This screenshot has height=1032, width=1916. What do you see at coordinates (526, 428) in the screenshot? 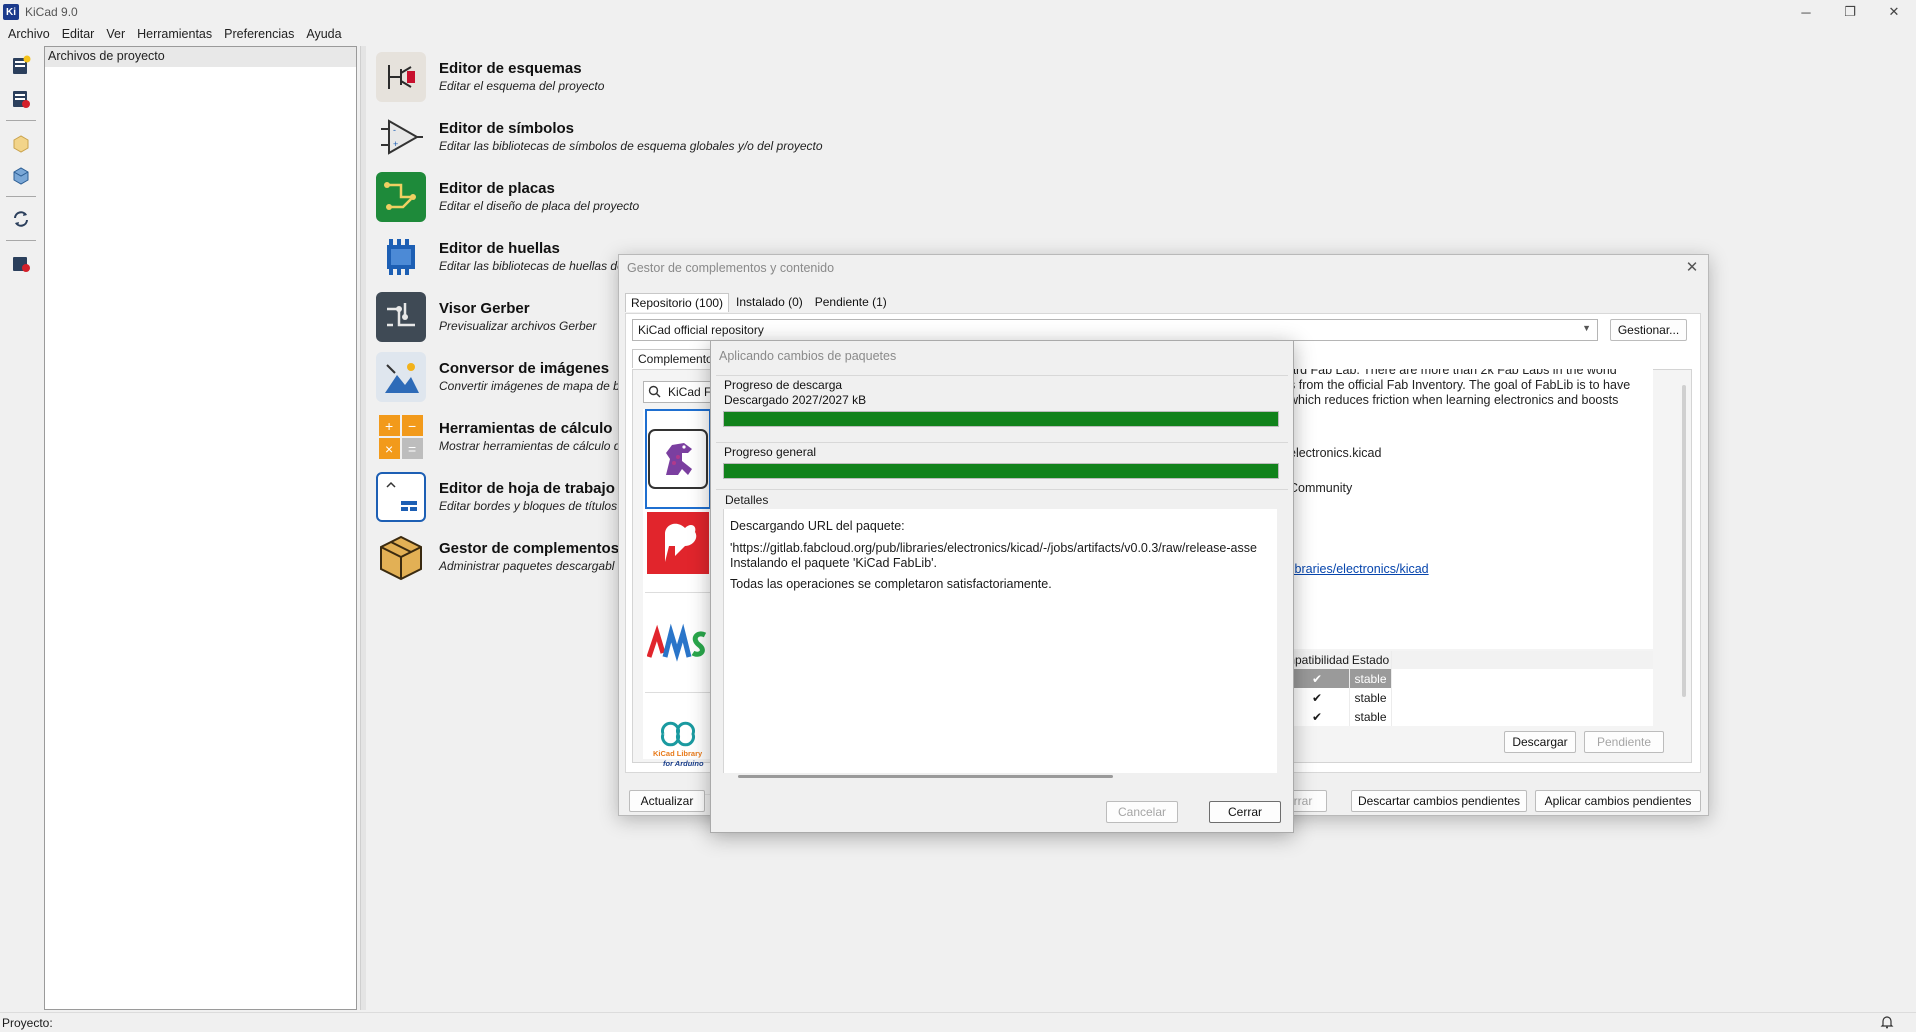
I see `launcher-title: Herramientas de cálculo` at bounding box center [526, 428].